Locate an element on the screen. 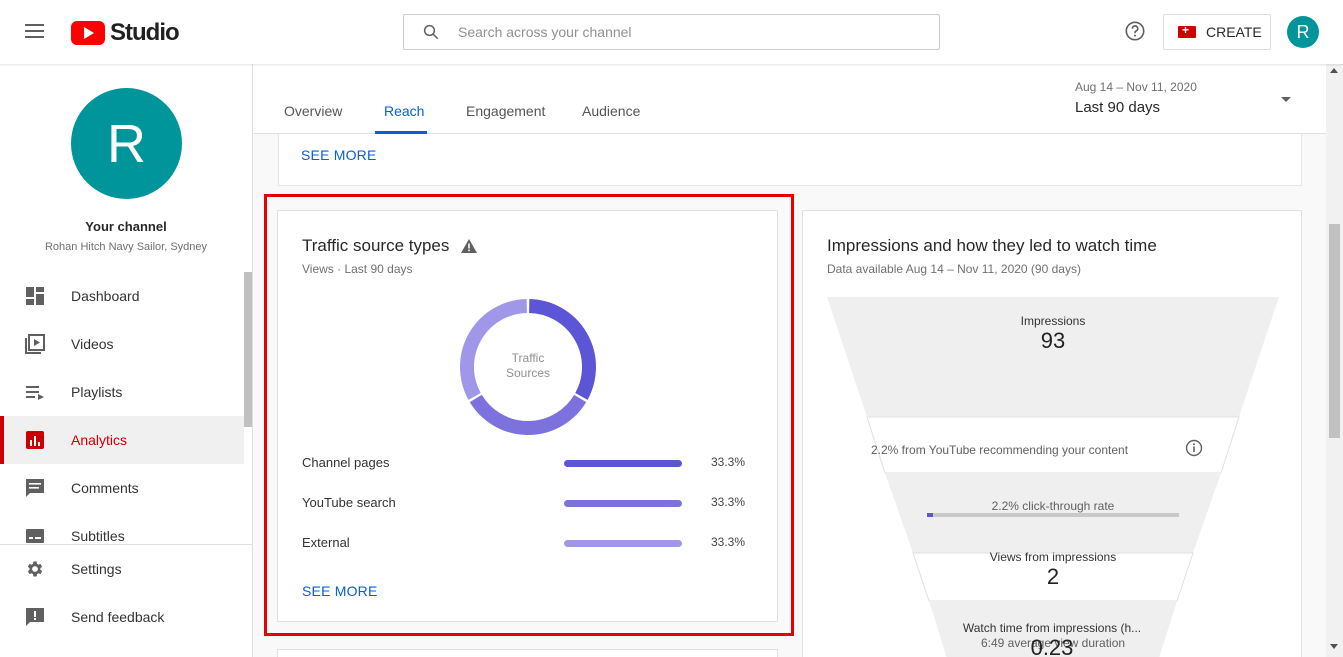 This screenshot has height=657, width=1343. tab-engagement: Engagement is located at coordinates (505, 111).